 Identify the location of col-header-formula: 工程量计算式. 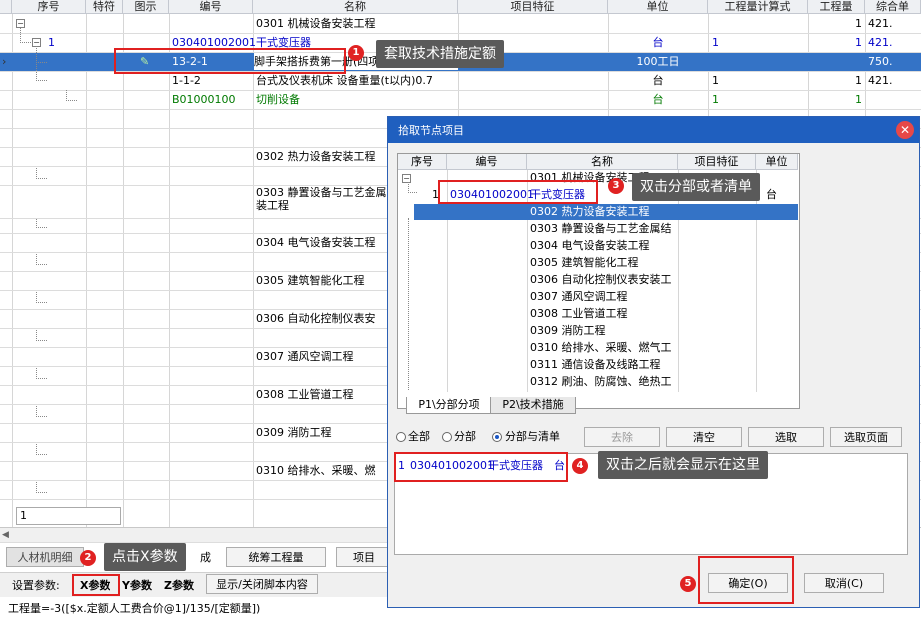
(758, 7).